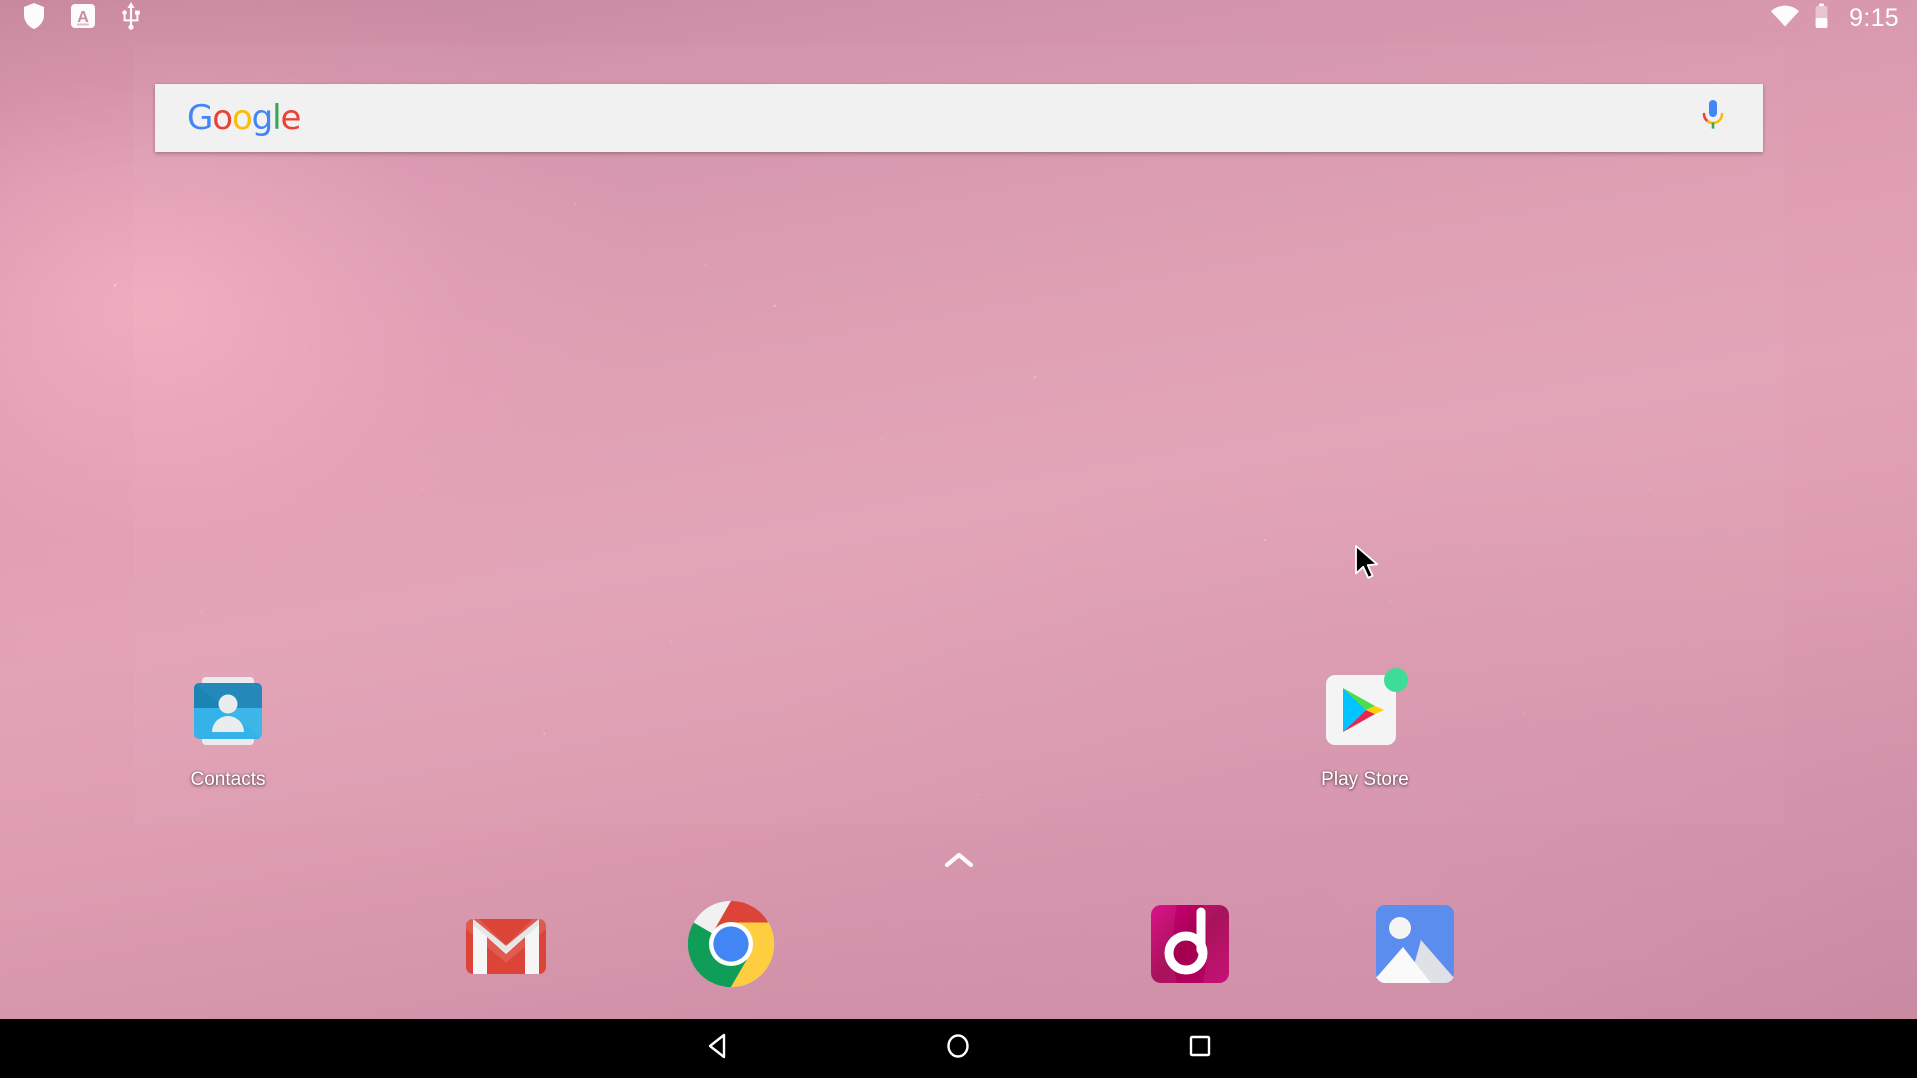 The width and height of the screenshot is (1917, 1078). I want to click on app-label-contacts: Contacts, so click(228, 779).